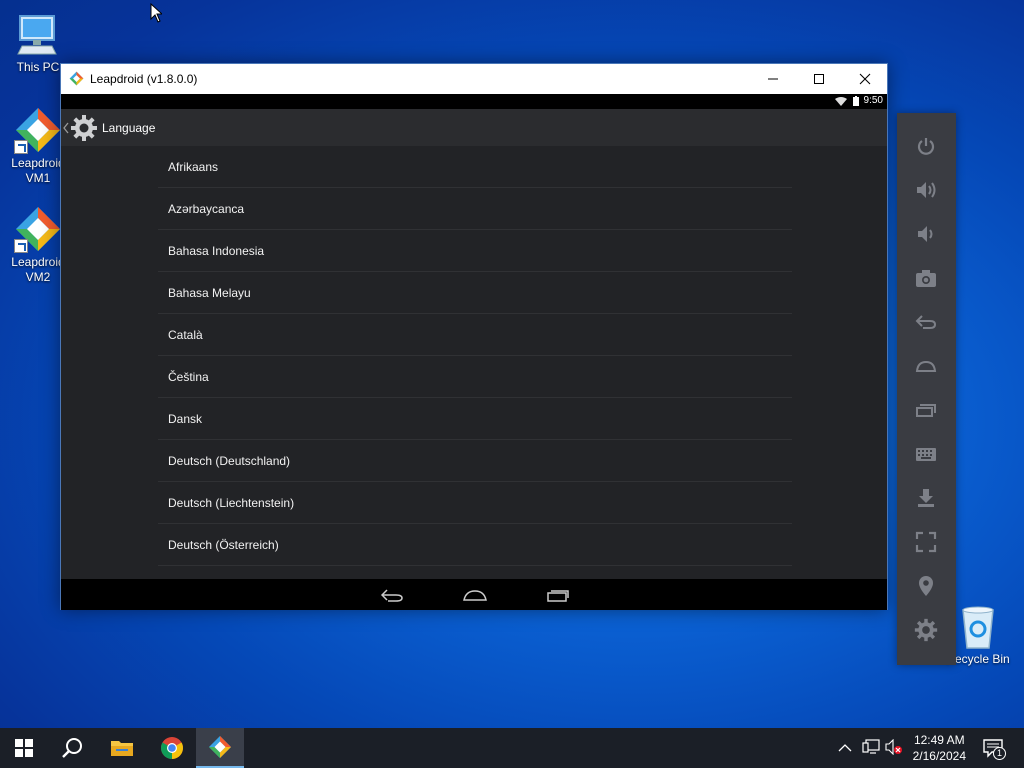  I want to click on language-item: Čeština, so click(475, 377).